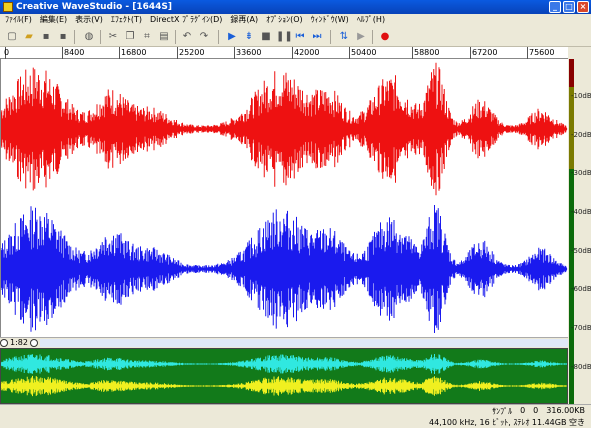 Image resolution: width=591 pixels, height=428 pixels. I want to click on selection-length: 0, so click(536, 410).